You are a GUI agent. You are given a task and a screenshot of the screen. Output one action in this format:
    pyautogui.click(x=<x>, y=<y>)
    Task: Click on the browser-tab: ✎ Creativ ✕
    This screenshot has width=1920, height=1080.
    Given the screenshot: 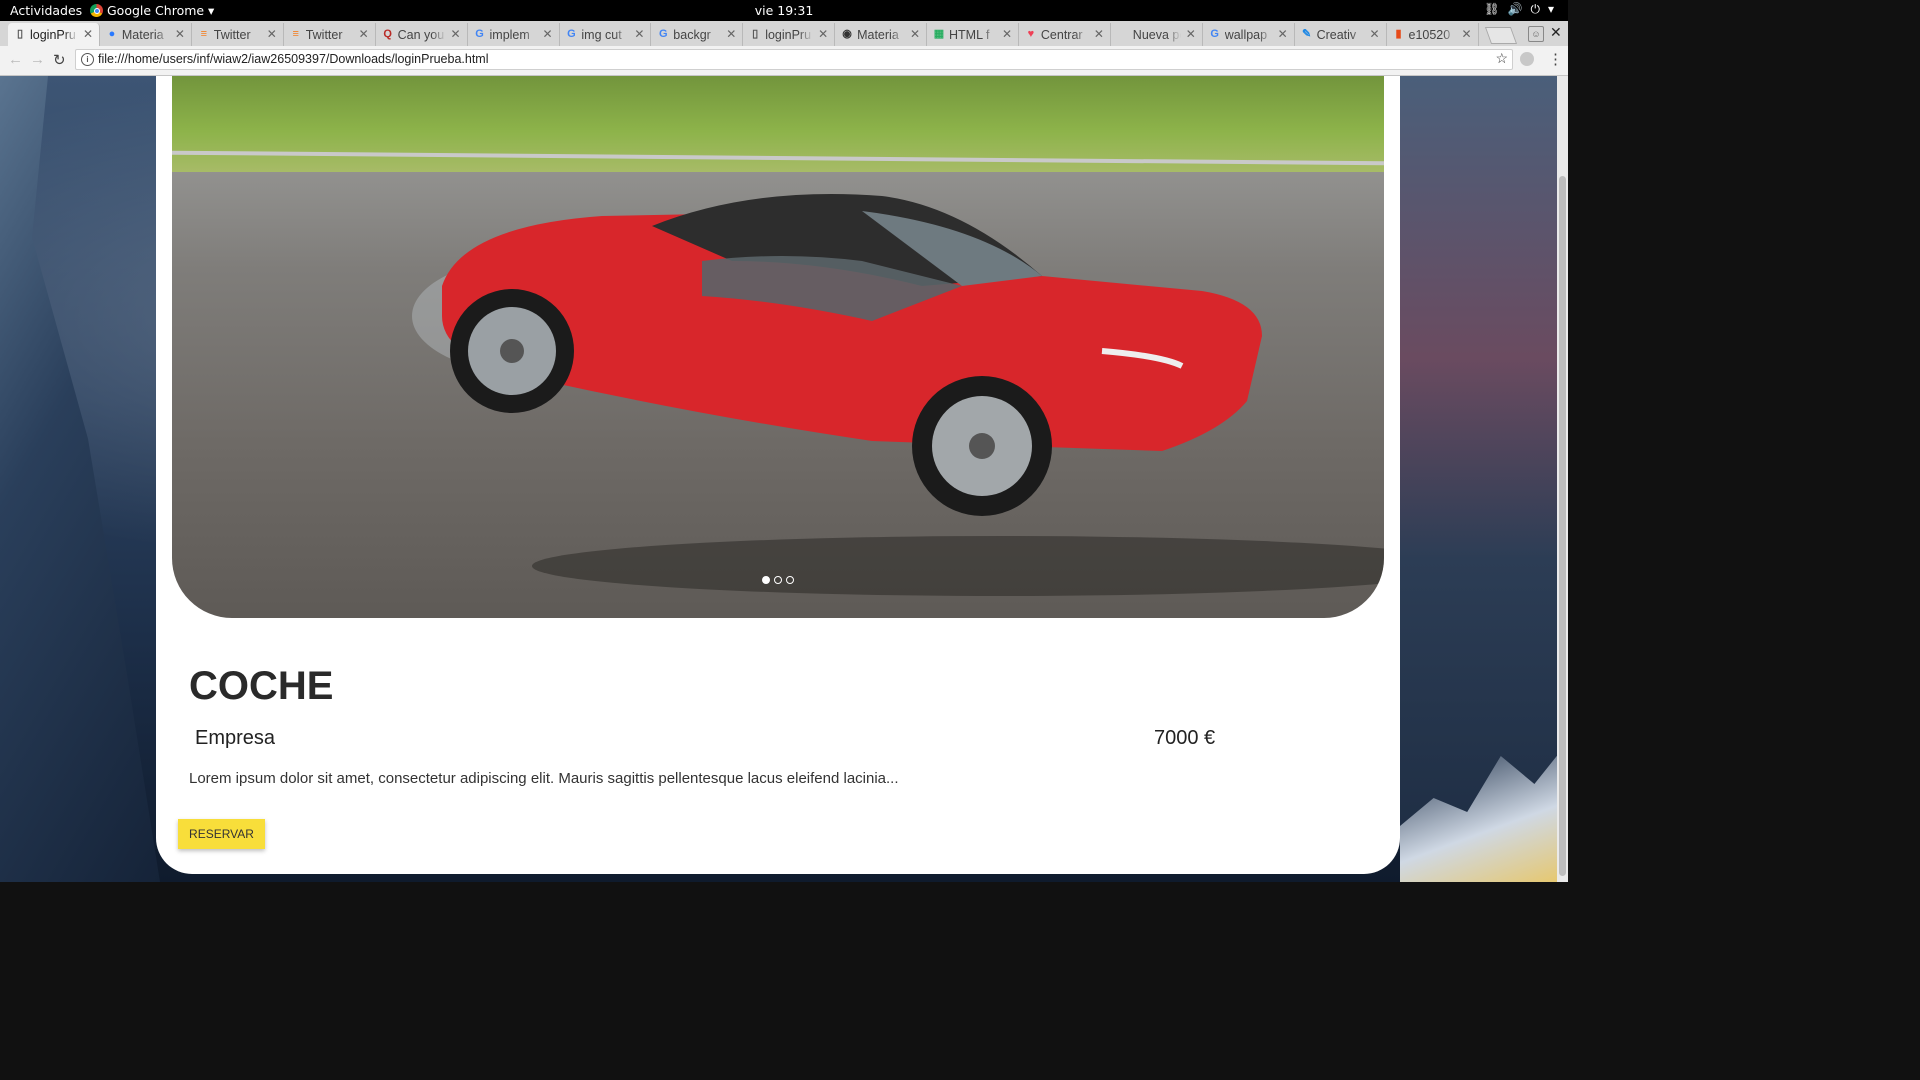 What is the action you would take?
    pyautogui.click(x=1341, y=34)
    